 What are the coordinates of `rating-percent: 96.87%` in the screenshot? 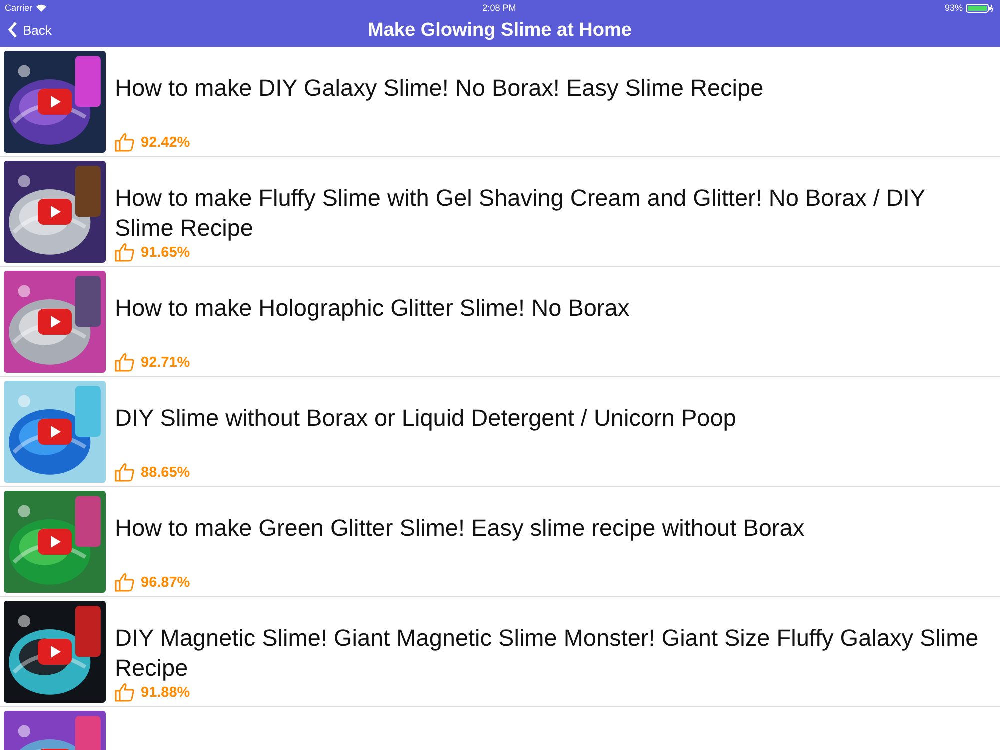 It's located at (165, 582).